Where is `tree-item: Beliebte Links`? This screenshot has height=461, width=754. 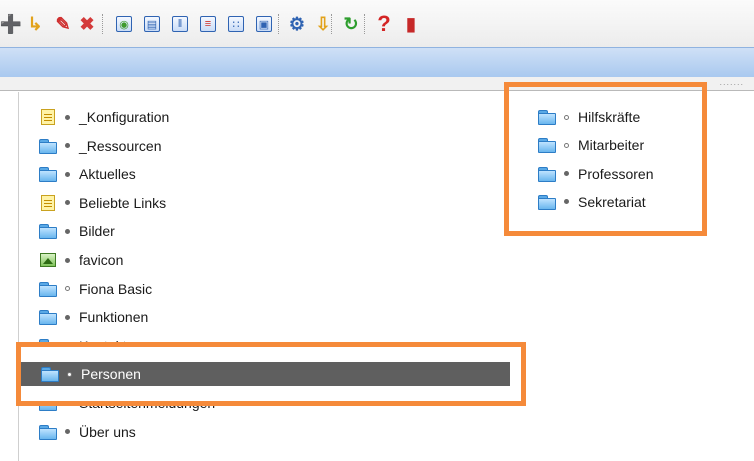 tree-item: Beliebte Links is located at coordinates (102, 203).